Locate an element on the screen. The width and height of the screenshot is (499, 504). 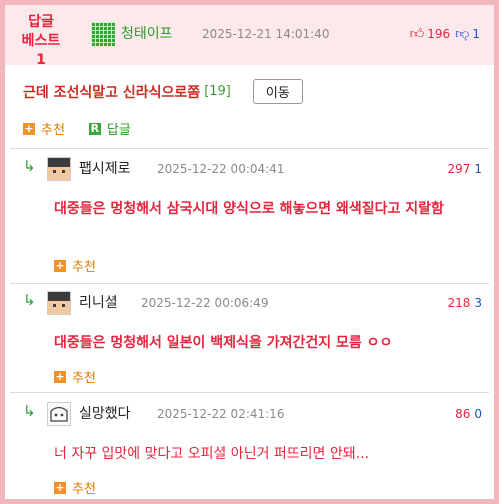
sketch-face-icon is located at coordinates (59, 414).